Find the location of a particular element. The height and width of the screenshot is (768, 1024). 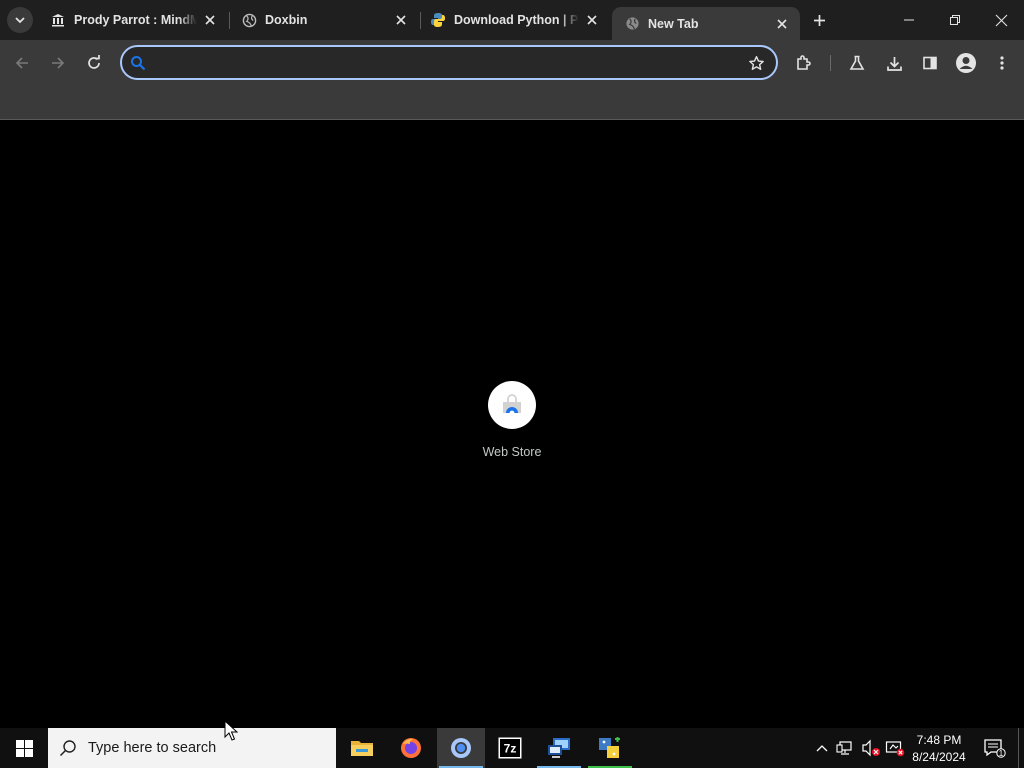

clock-date: 8/24/2024 is located at coordinates (939, 757).